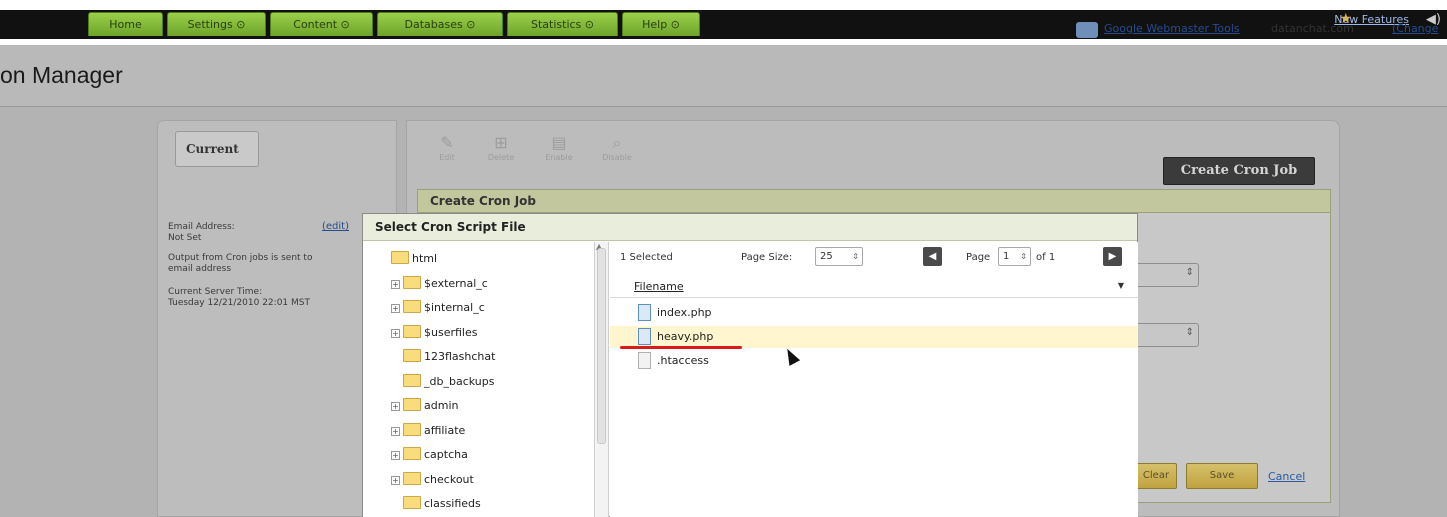 The width and height of the screenshot is (1447, 517). Describe the element at coordinates (447, 157) in the screenshot. I see `edit-label: Edit` at that location.